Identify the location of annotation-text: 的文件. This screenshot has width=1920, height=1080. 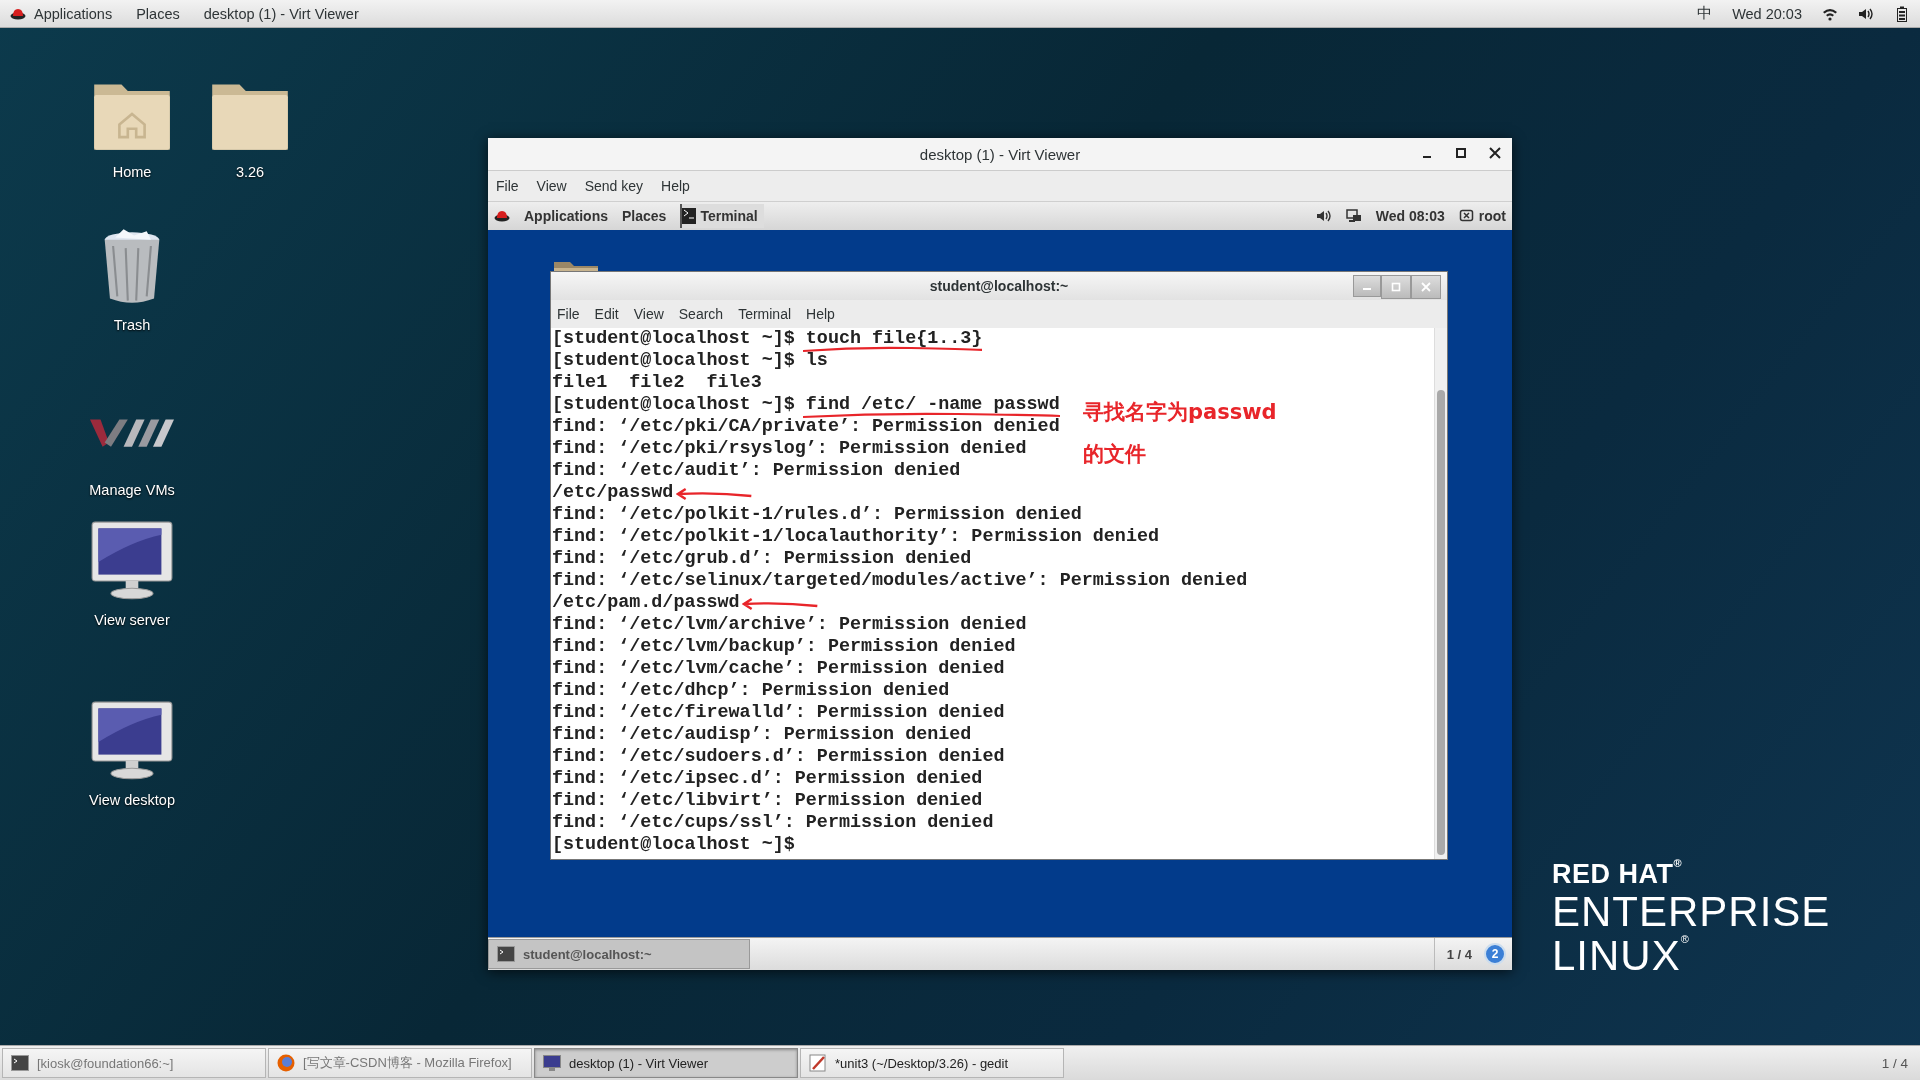
(1115, 454).